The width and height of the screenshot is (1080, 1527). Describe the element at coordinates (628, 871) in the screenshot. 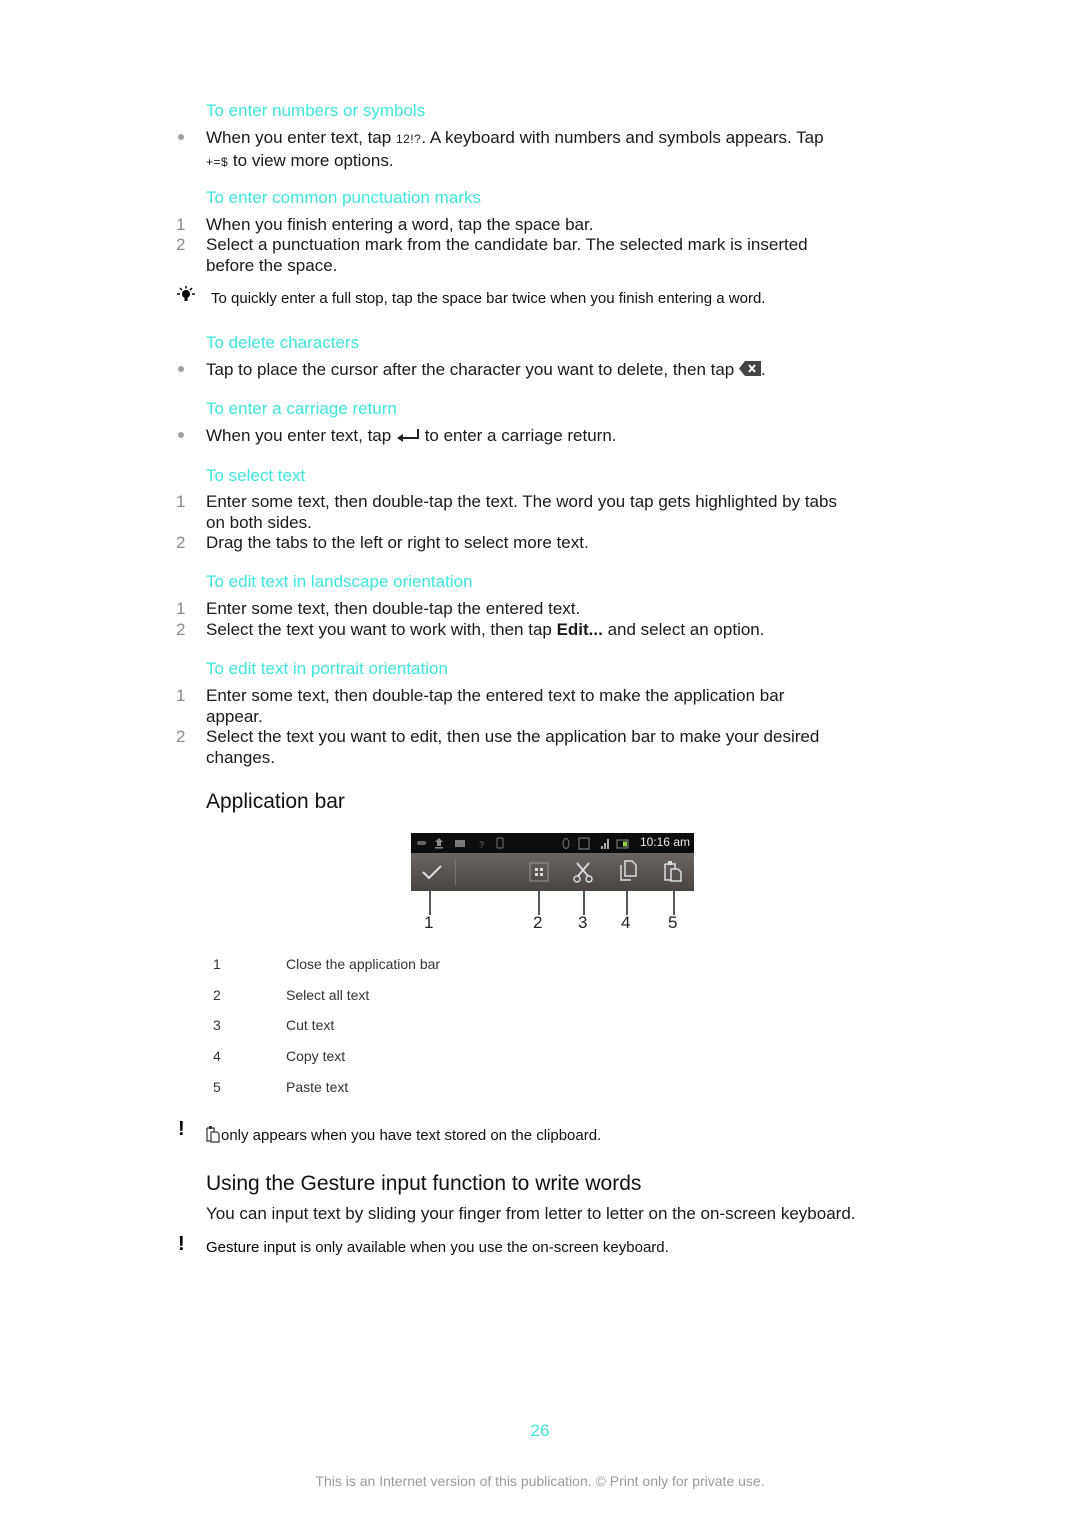

I see `copy-icon` at that location.